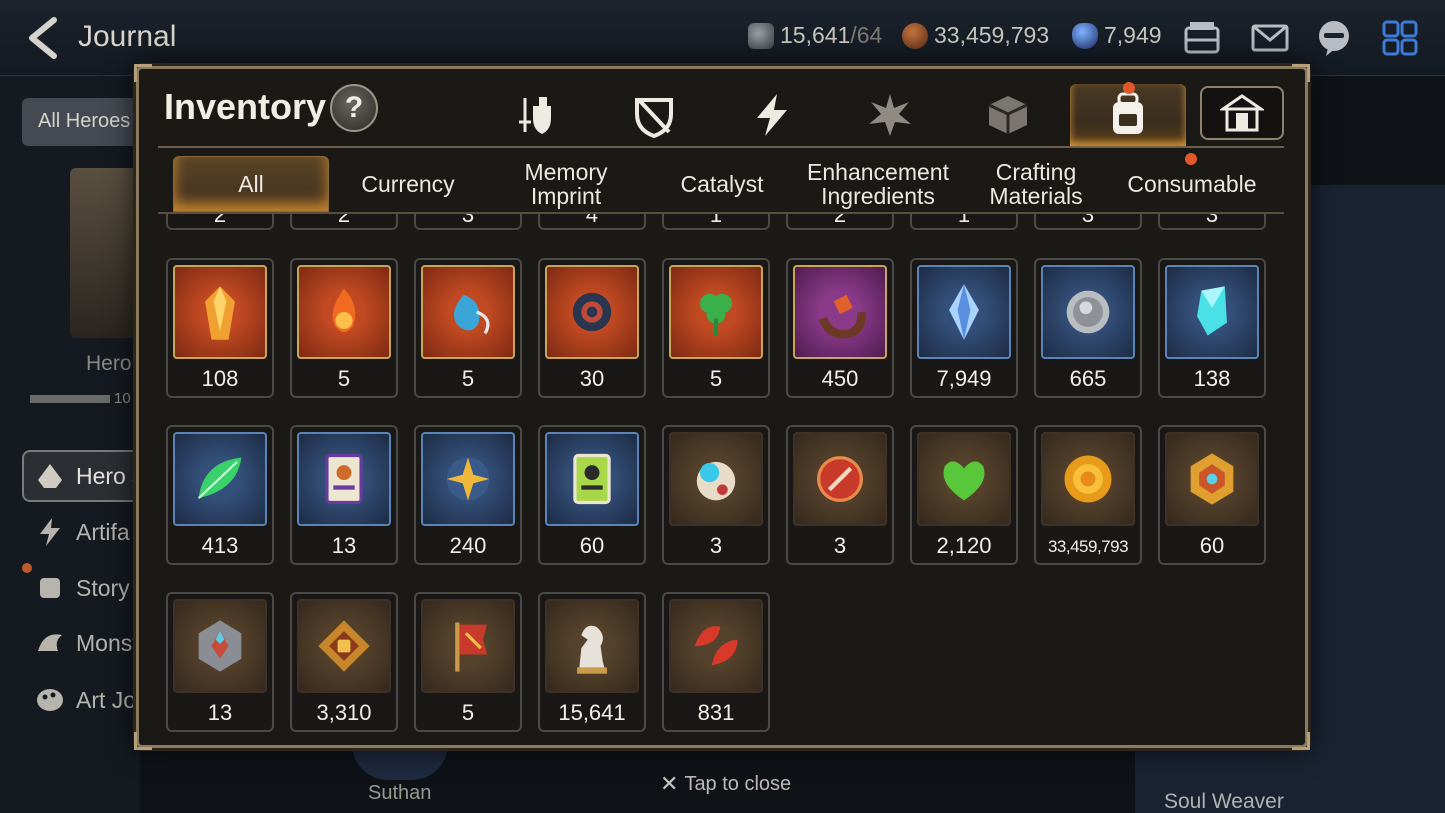 The height and width of the screenshot is (813, 1445). I want to click on shop-icon, so click(1202, 38).